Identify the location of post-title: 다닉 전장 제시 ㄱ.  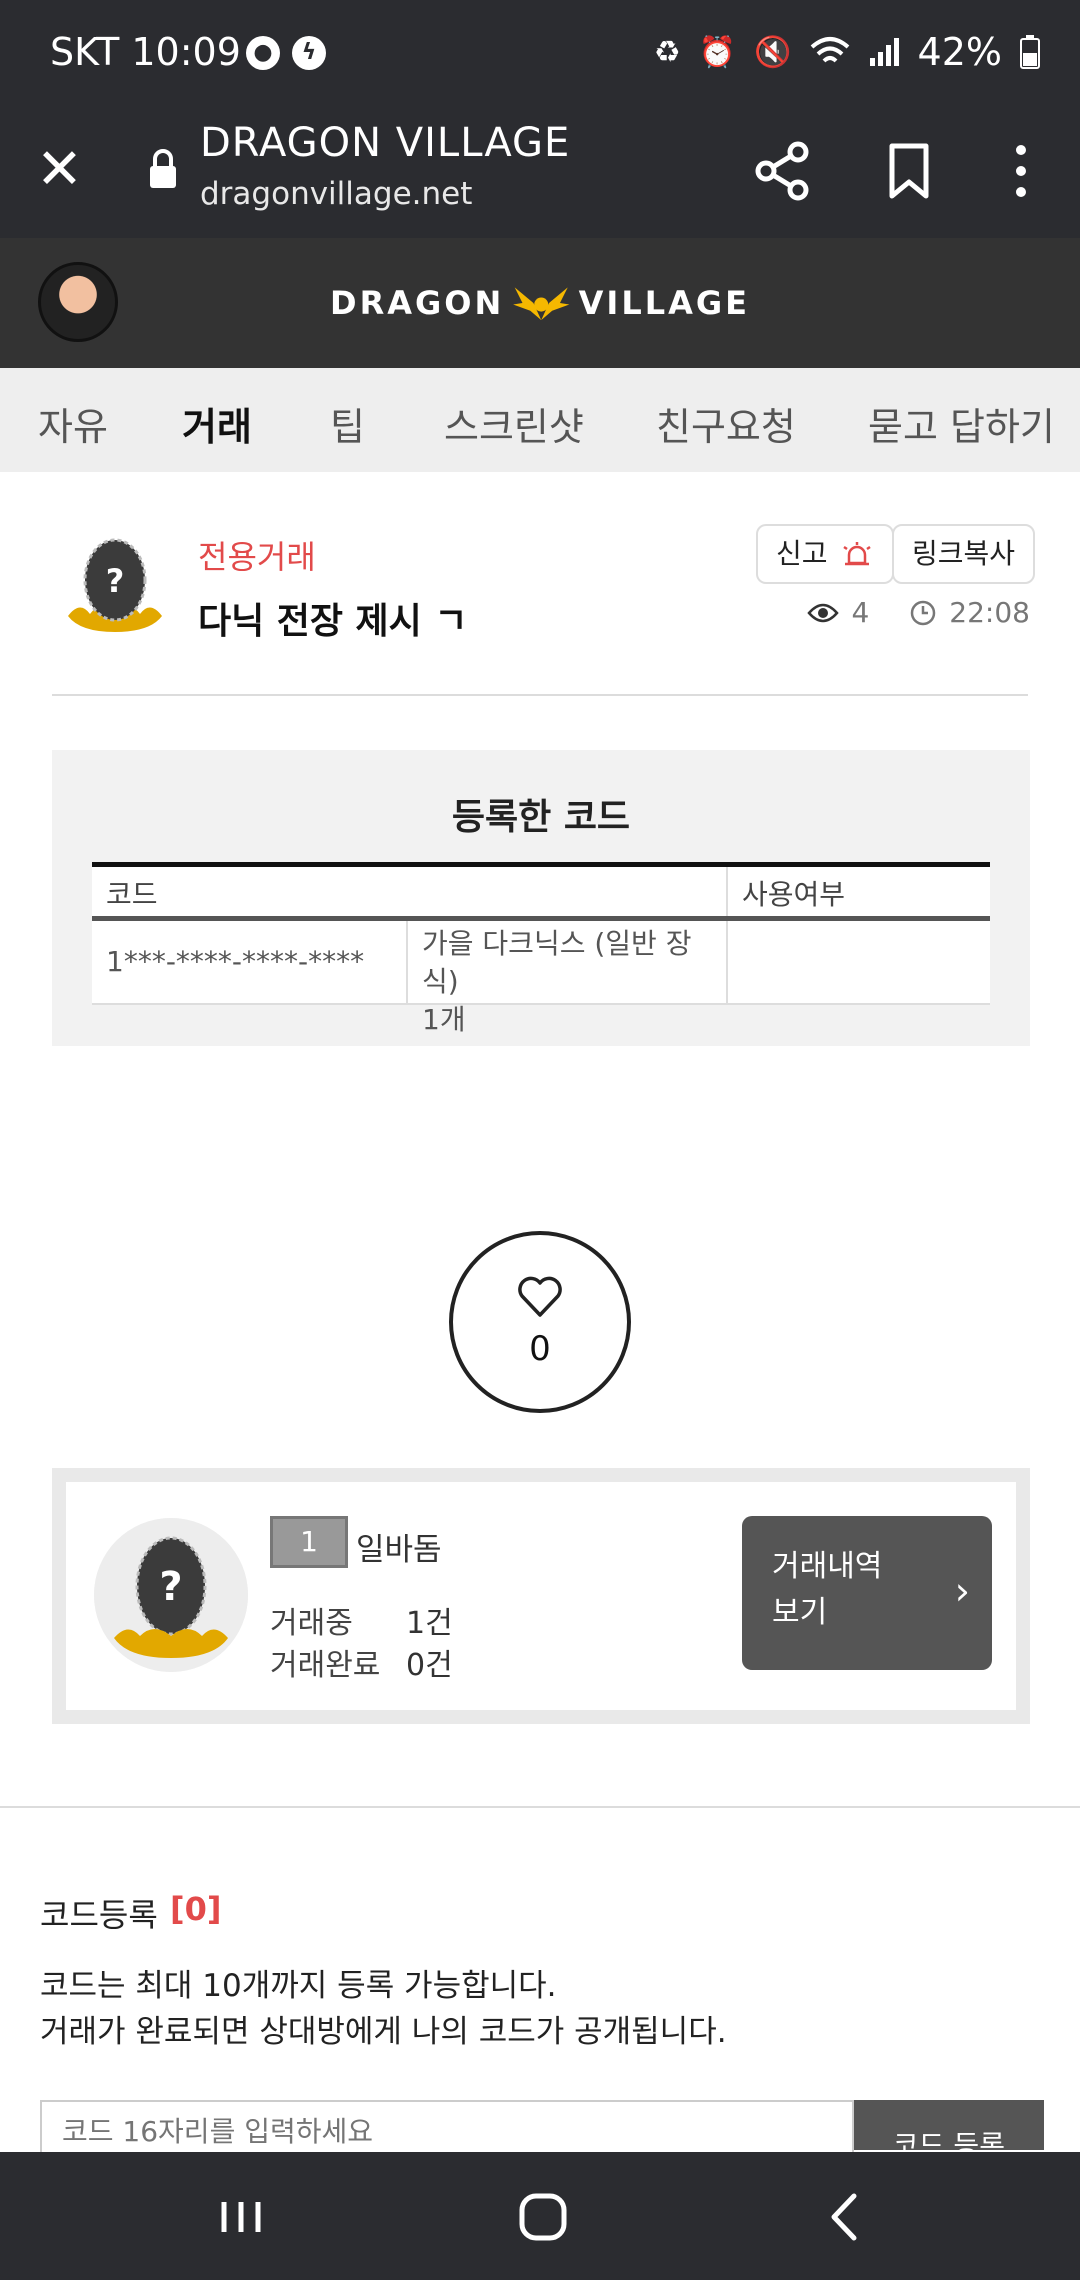
(333, 621).